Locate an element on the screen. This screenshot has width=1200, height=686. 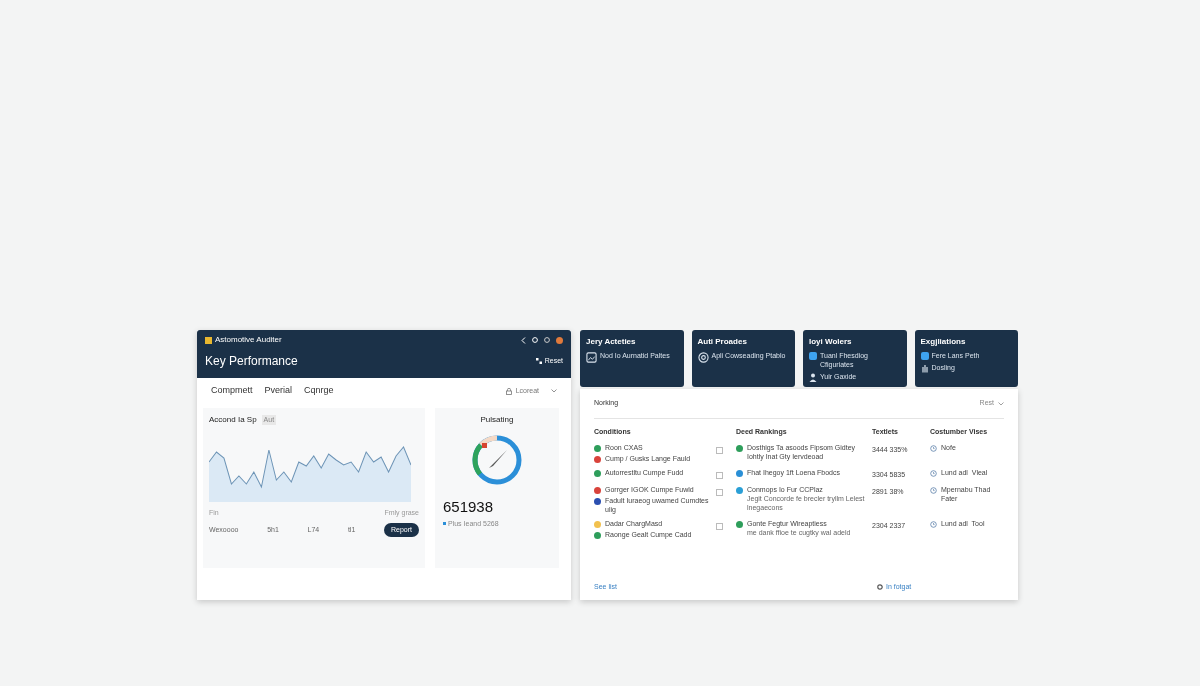
card-title: Jery Acteties is located at coordinates (611, 342).